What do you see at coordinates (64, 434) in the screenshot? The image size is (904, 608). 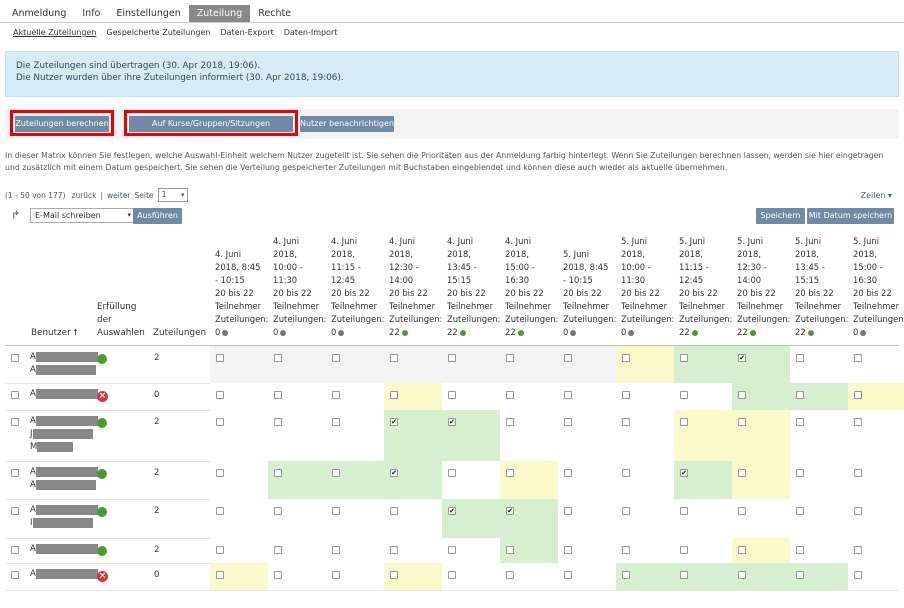 I see `user-name: AJM` at bounding box center [64, 434].